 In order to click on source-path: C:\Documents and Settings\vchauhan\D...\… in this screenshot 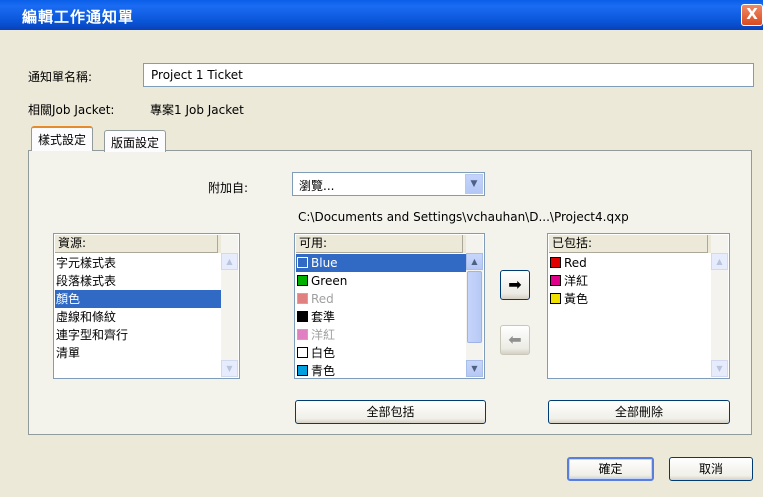, I will do `click(463, 217)`.